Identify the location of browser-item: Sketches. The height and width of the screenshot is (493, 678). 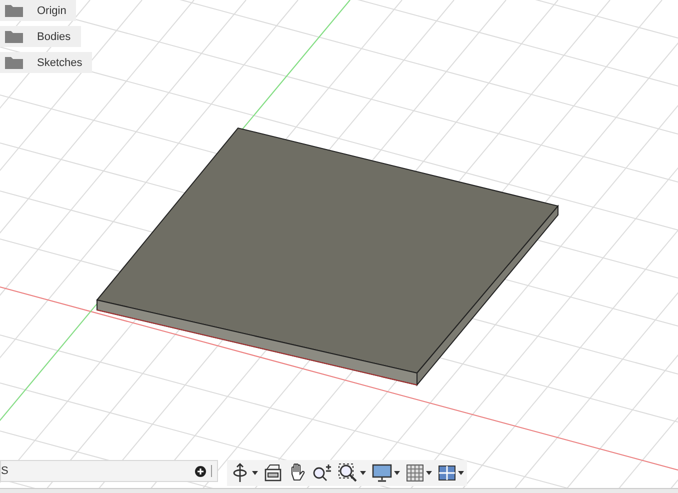
(46, 62).